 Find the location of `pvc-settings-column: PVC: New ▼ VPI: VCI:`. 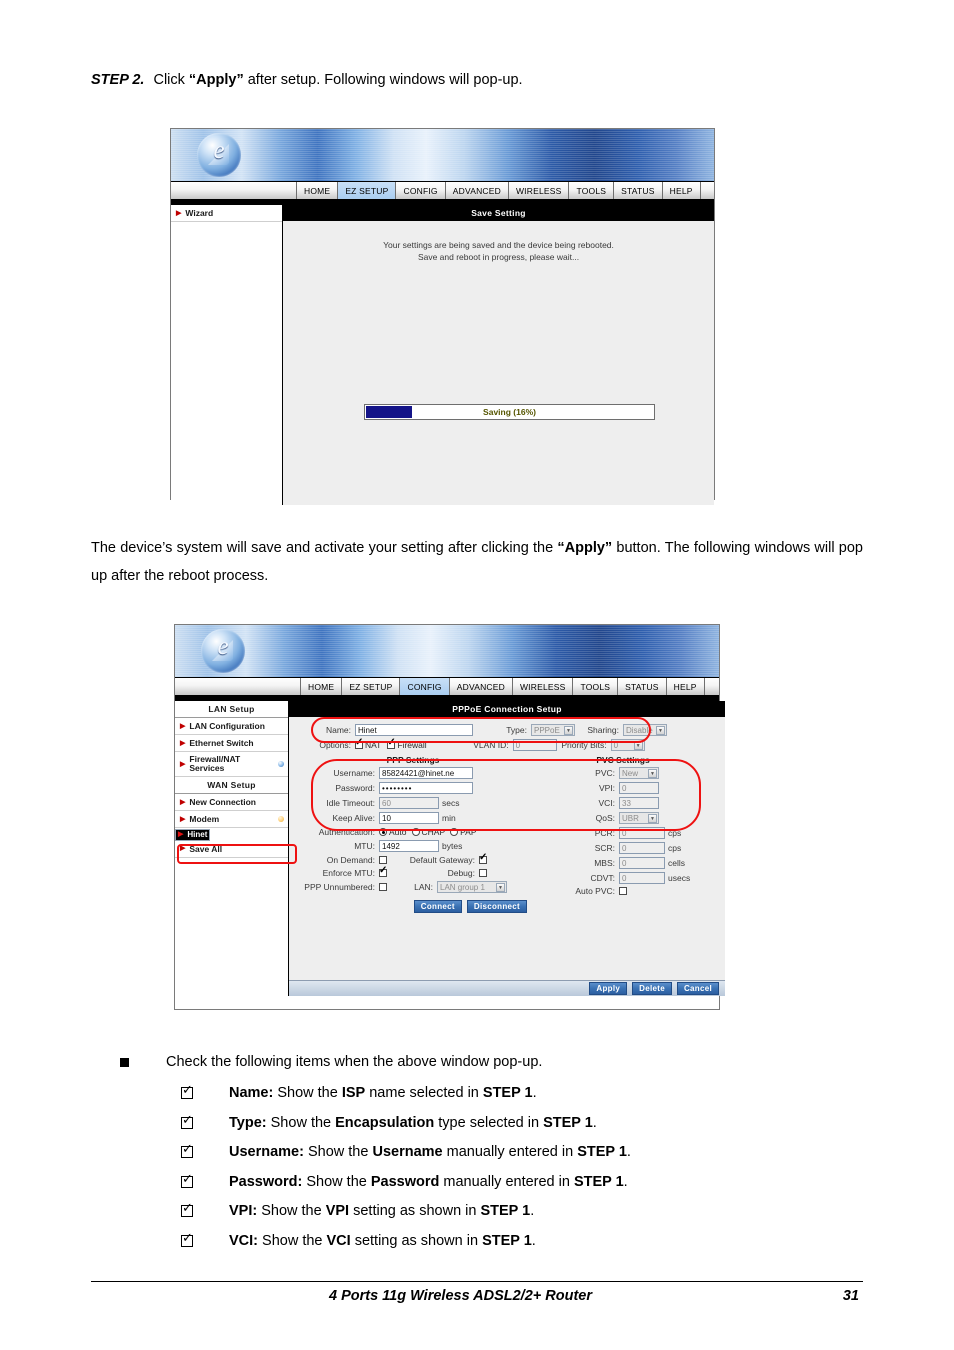

pvc-settings-column: PVC: New ▼ VPI: VCI: is located at coordinates (623, 840).